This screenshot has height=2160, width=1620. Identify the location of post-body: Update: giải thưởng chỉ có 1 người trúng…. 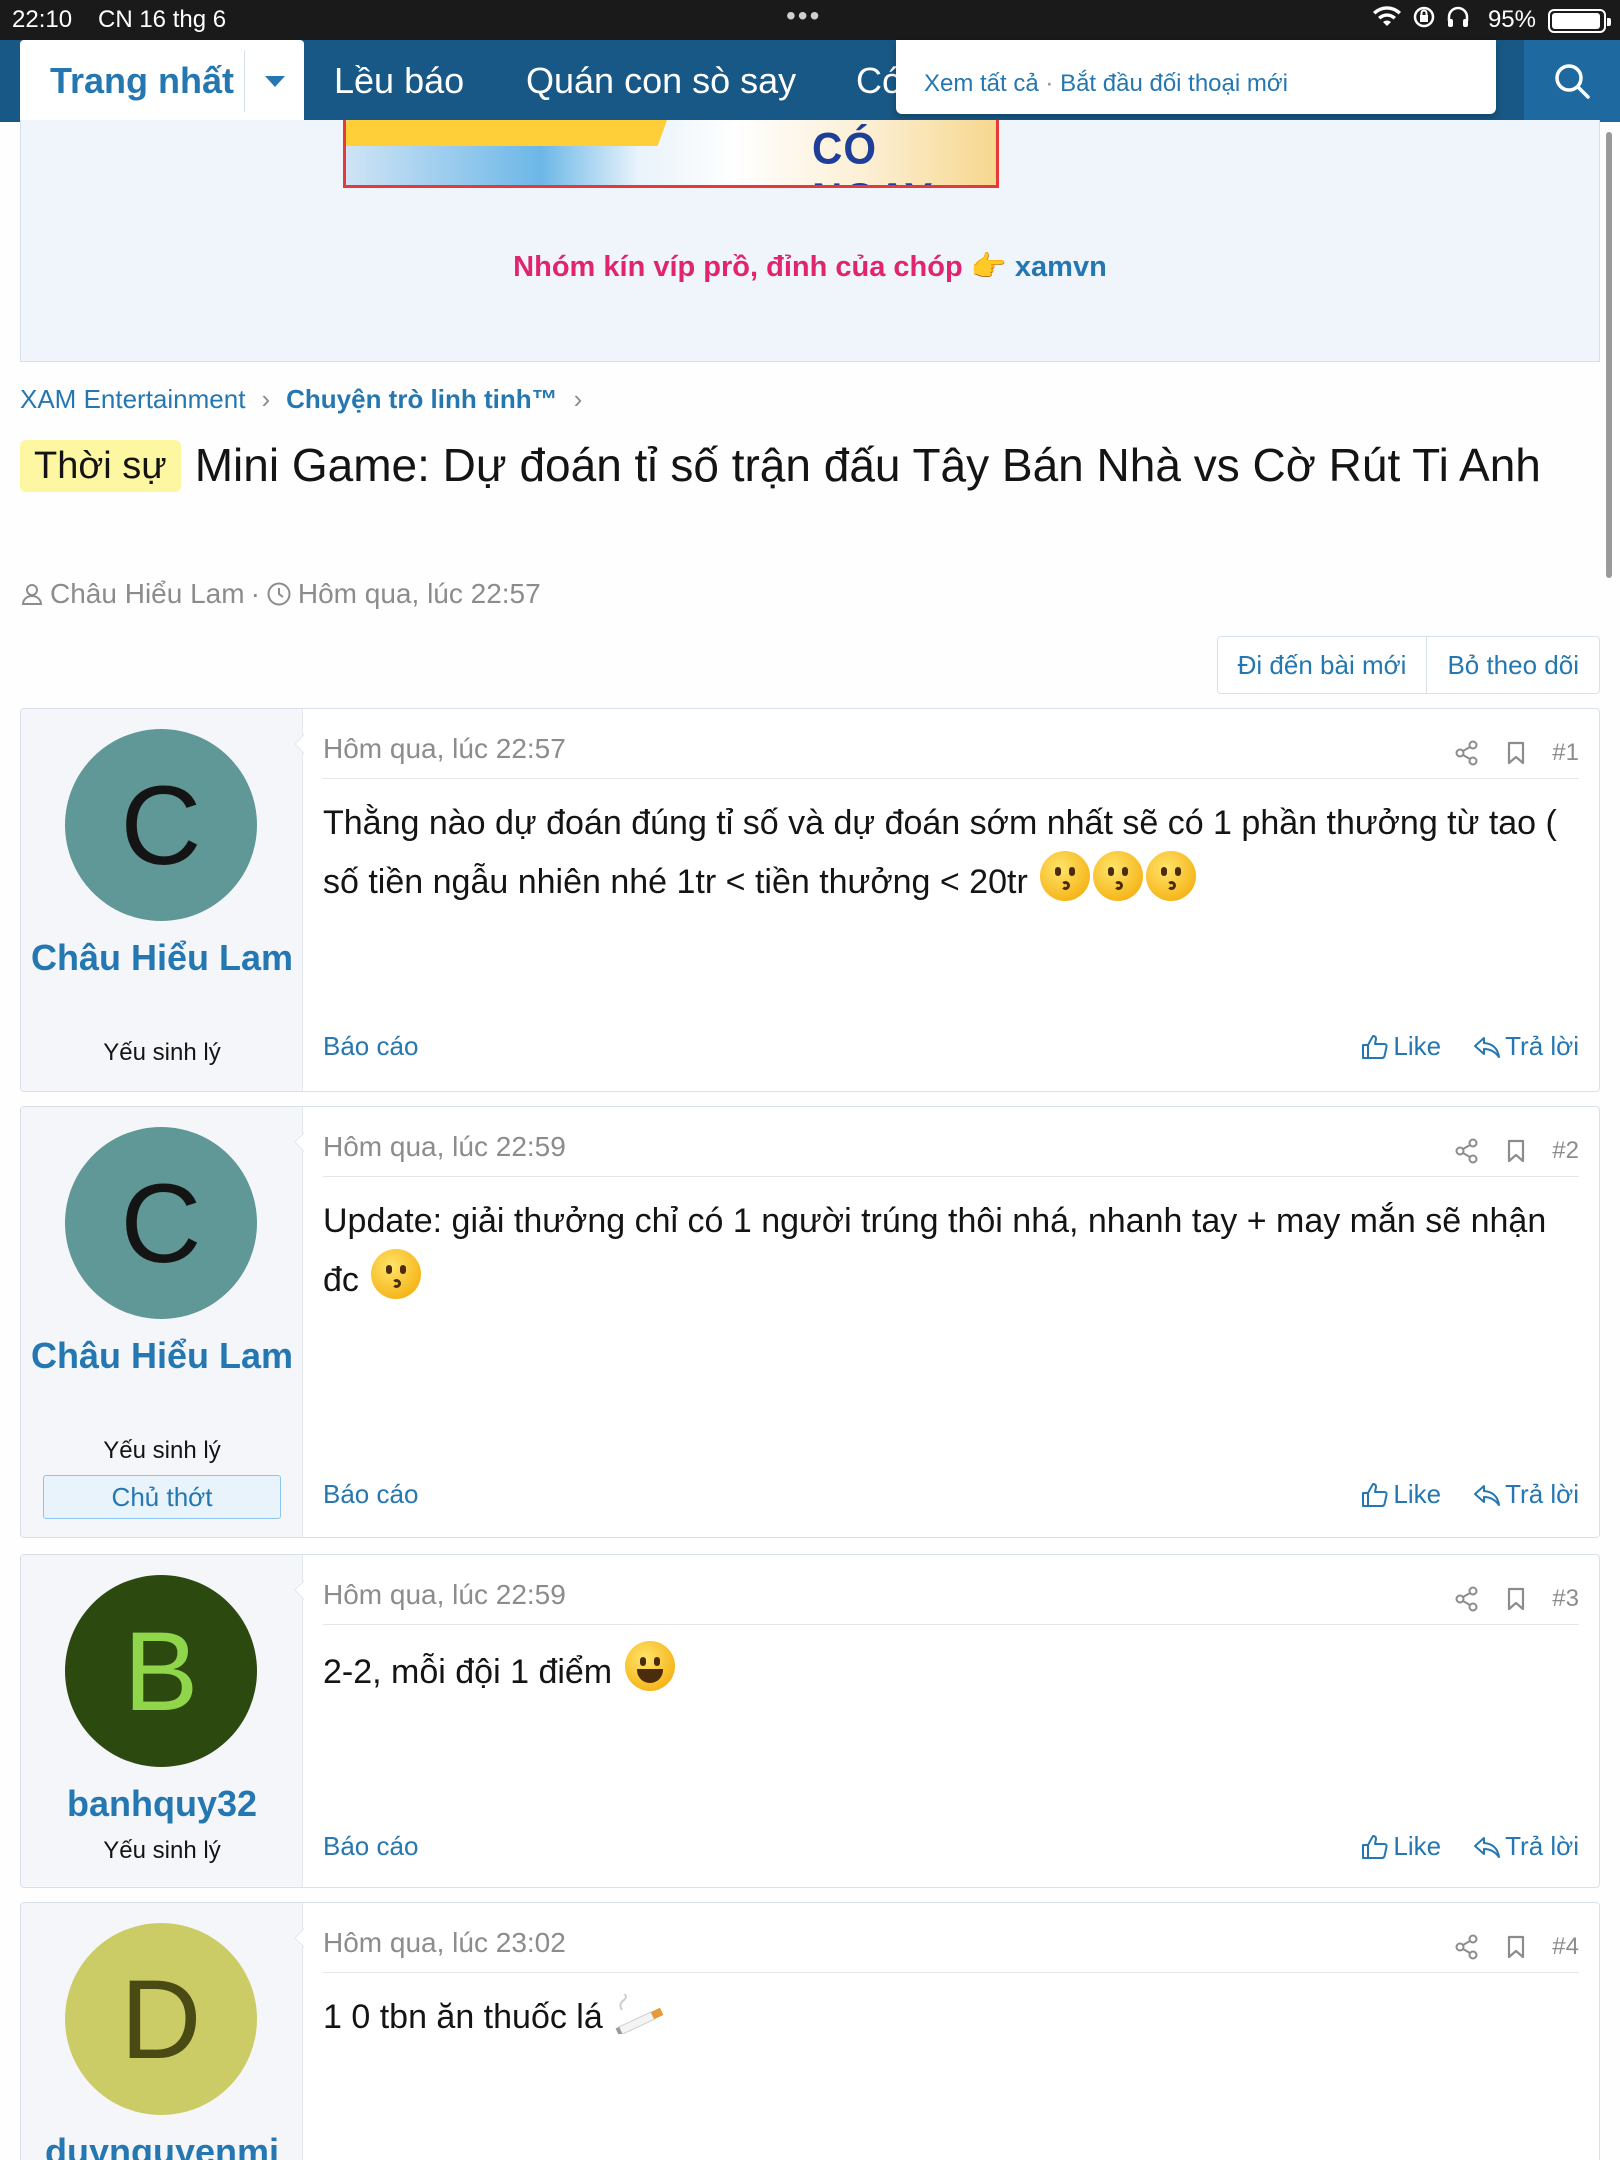
(951, 1250).